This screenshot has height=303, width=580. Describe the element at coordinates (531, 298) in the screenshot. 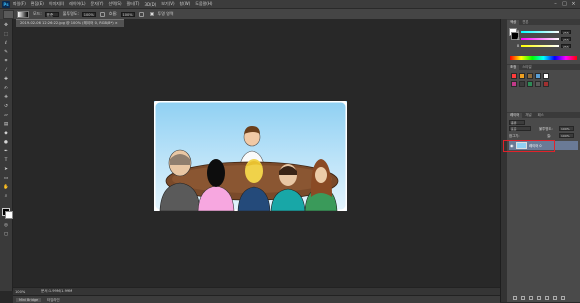

I see `mask-icon` at that location.